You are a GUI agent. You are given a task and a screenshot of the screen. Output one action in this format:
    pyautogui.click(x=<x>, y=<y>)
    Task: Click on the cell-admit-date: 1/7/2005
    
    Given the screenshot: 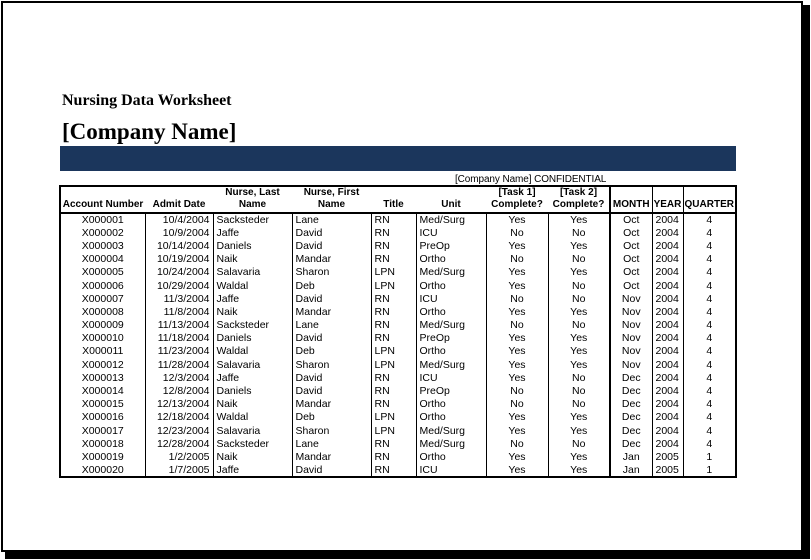 What is the action you would take?
    pyautogui.click(x=178, y=470)
    